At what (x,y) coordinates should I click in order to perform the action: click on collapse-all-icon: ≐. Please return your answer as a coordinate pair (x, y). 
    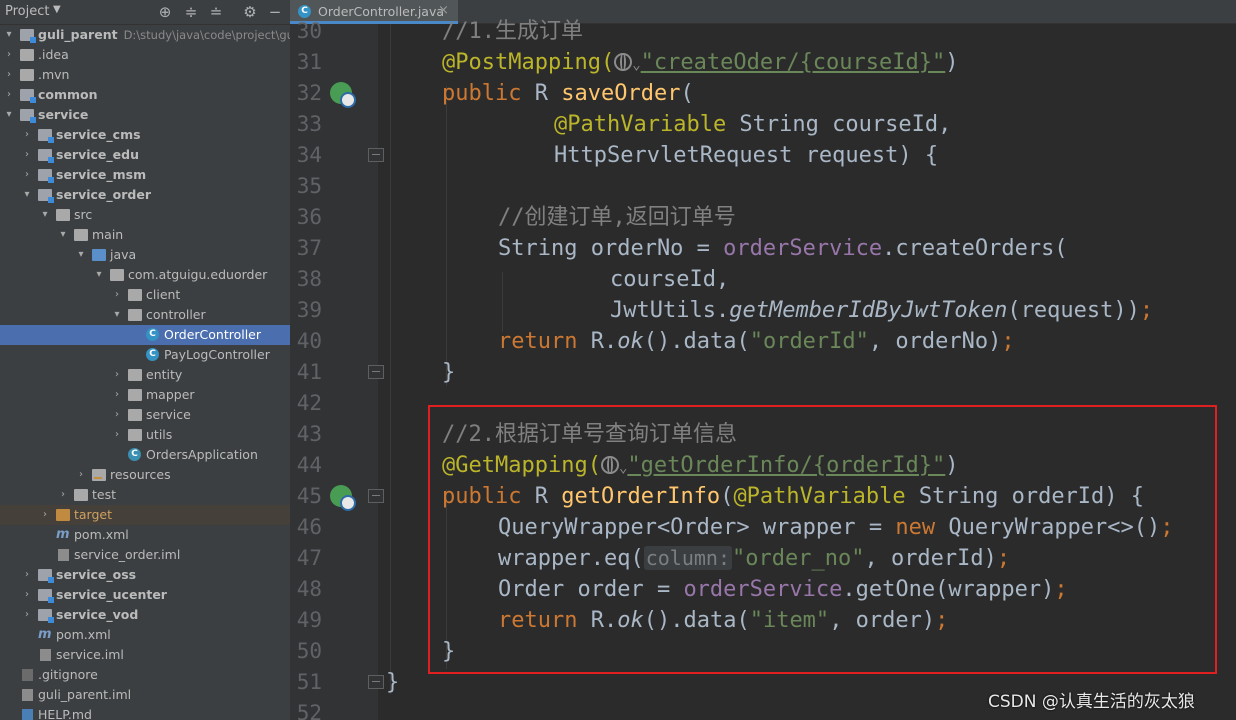
    Looking at the image, I should click on (216, 12).